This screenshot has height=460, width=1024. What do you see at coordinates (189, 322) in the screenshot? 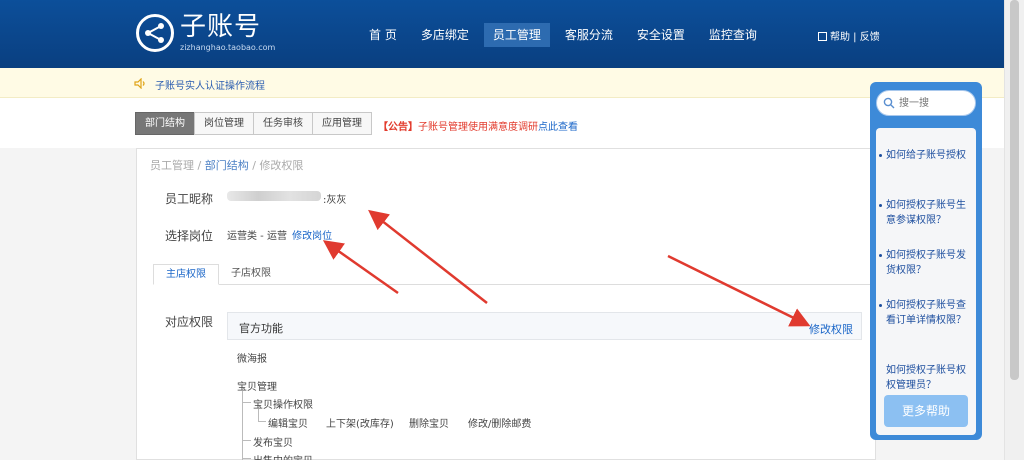
I see `permission-label: 对应权限` at bounding box center [189, 322].